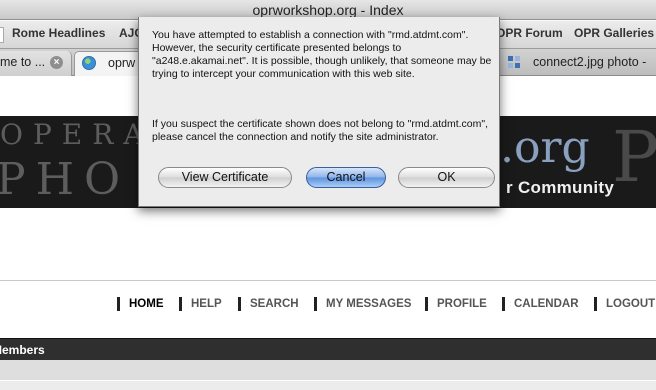  Describe the element at coordinates (346, 177) in the screenshot. I see `cancel-button: Cancel` at that location.